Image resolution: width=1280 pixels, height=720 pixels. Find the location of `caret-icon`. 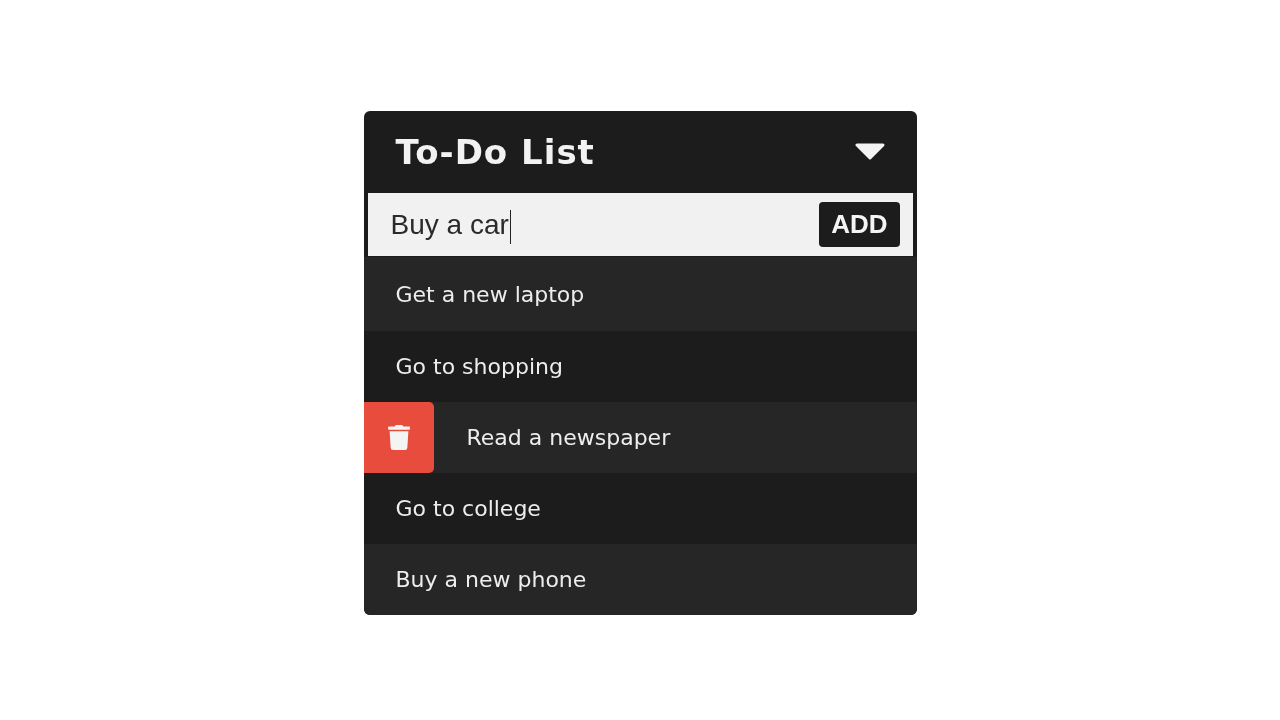

caret-icon is located at coordinates (869, 151).